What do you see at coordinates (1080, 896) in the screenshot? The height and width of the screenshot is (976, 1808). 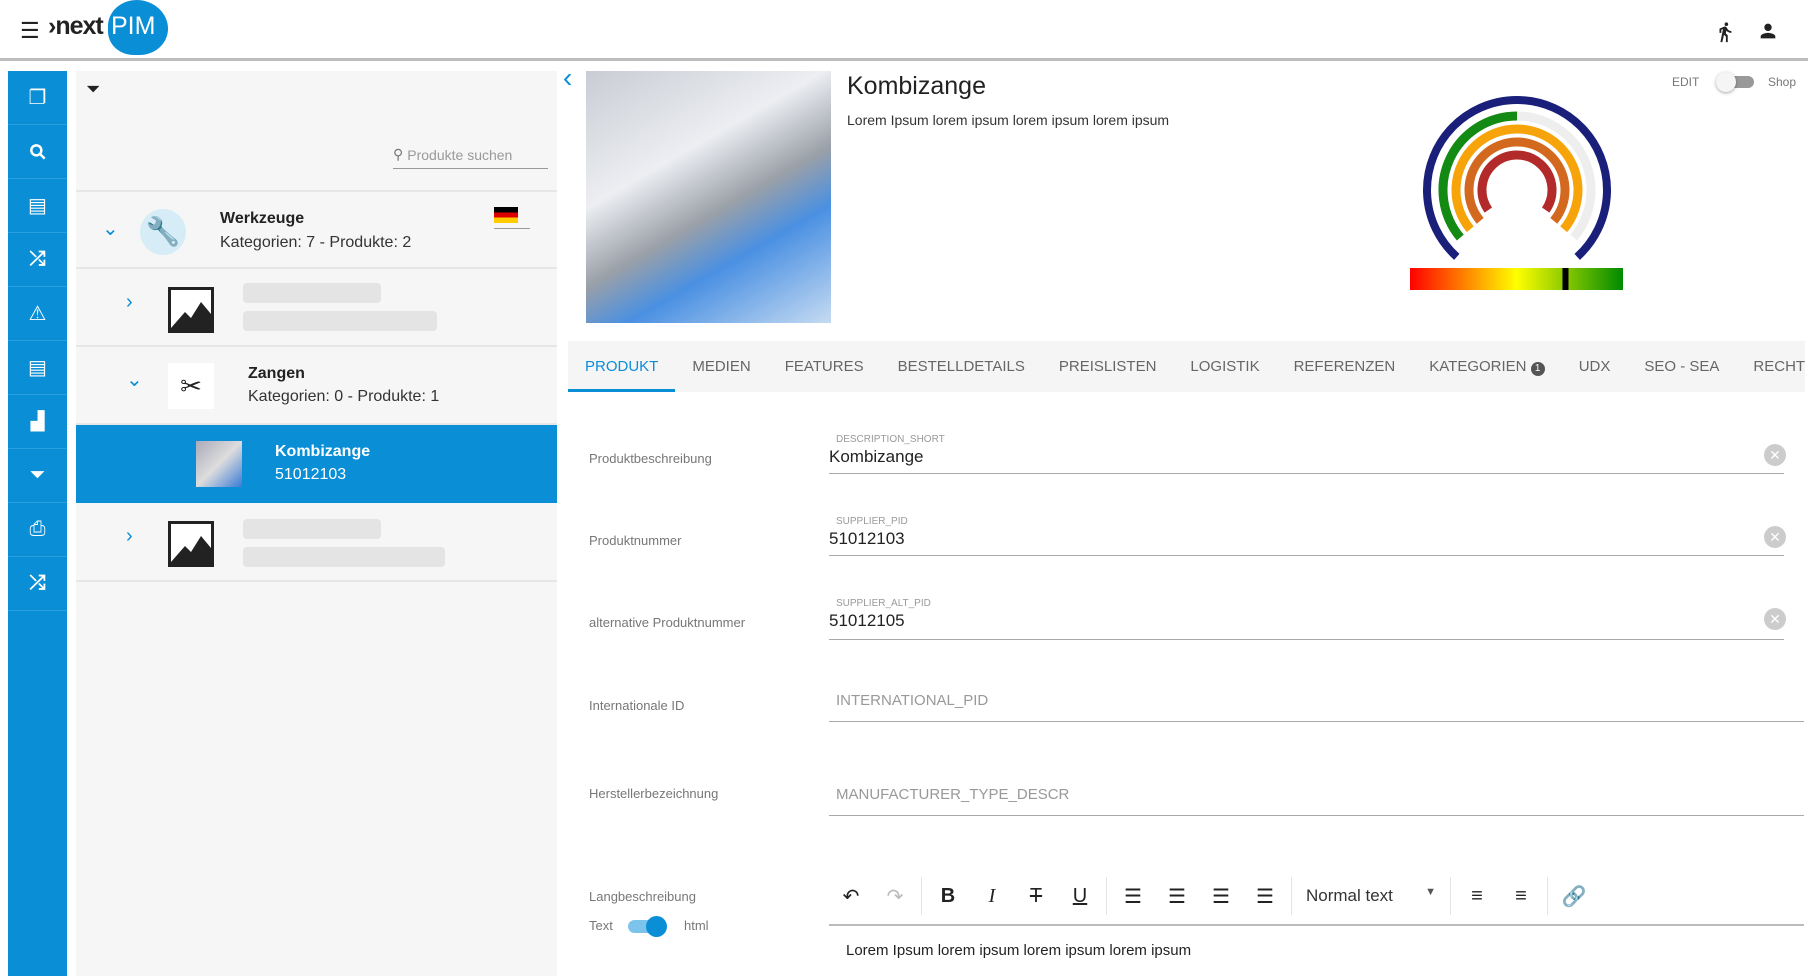 I see `underline-icon: U` at bounding box center [1080, 896].